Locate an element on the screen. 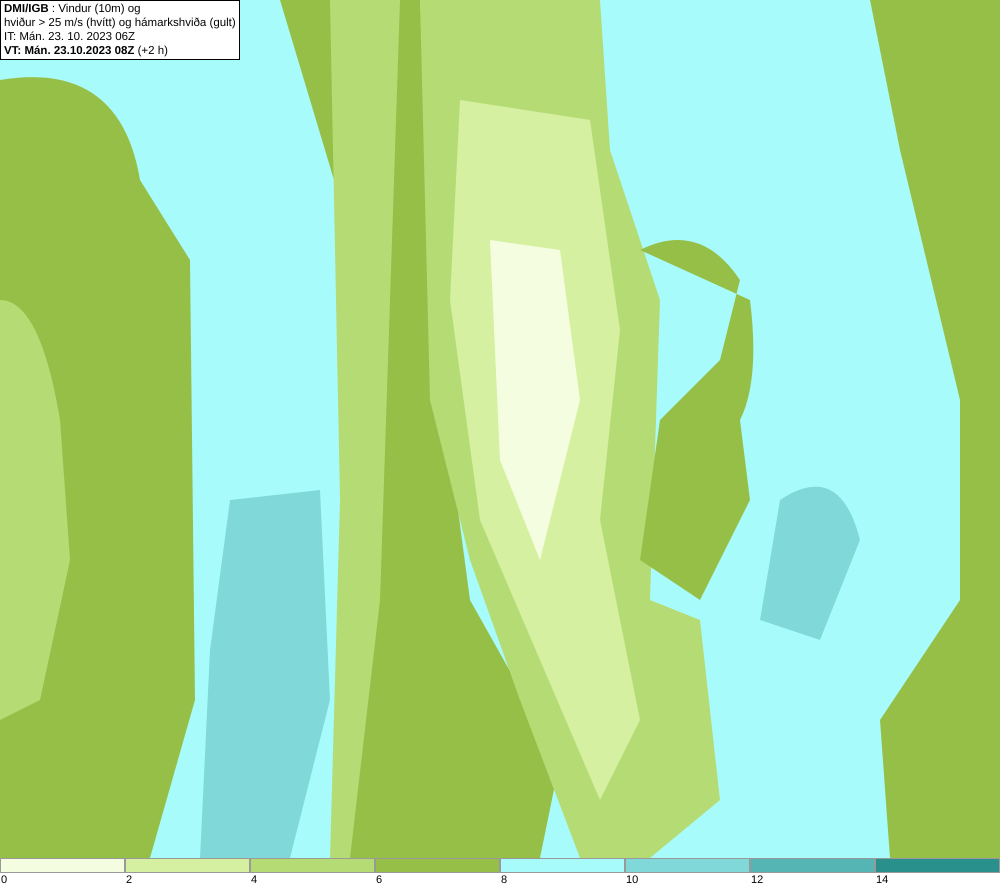 The height and width of the screenshot is (887, 1000). header-line: DMI/IGB : Vindur (10m) og is located at coordinates (73, 9).